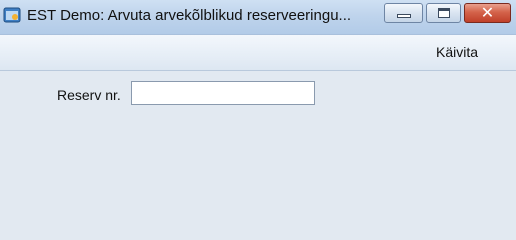 The image size is (516, 240). What do you see at coordinates (404, 16) in the screenshot?
I see `minimize-icon` at bounding box center [404, 16].